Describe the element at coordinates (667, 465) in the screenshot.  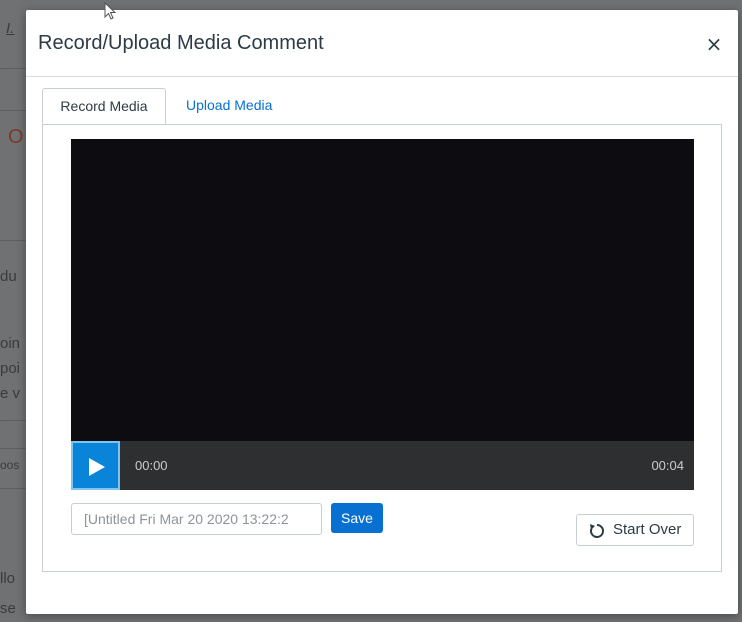
I see `duration-time: 00:04` at that location.